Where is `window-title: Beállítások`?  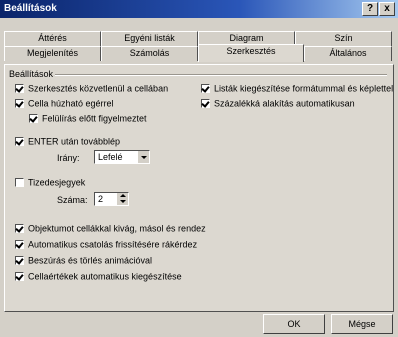 window-title: Beállítások is located at coordinates (30, 8).